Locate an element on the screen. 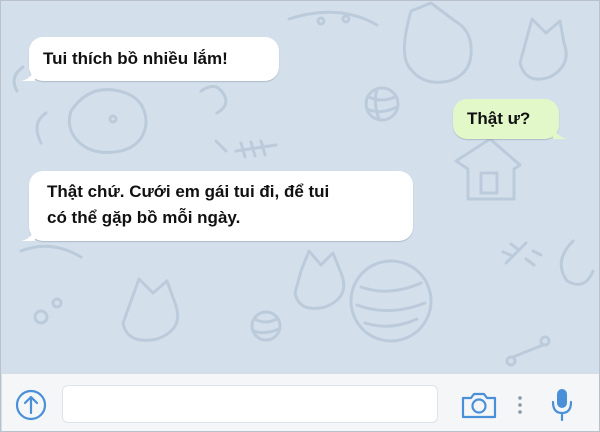 This screenshot has width=600, height=432. incoming-message: Tui thích bồ nhiều lắm! is located at coordinates (150, 59).